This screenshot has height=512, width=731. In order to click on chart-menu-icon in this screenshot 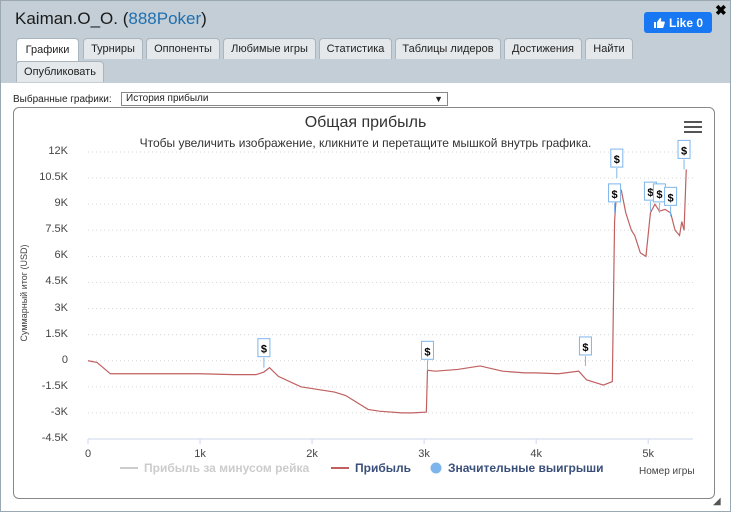, I will do `click(693, 128)`.